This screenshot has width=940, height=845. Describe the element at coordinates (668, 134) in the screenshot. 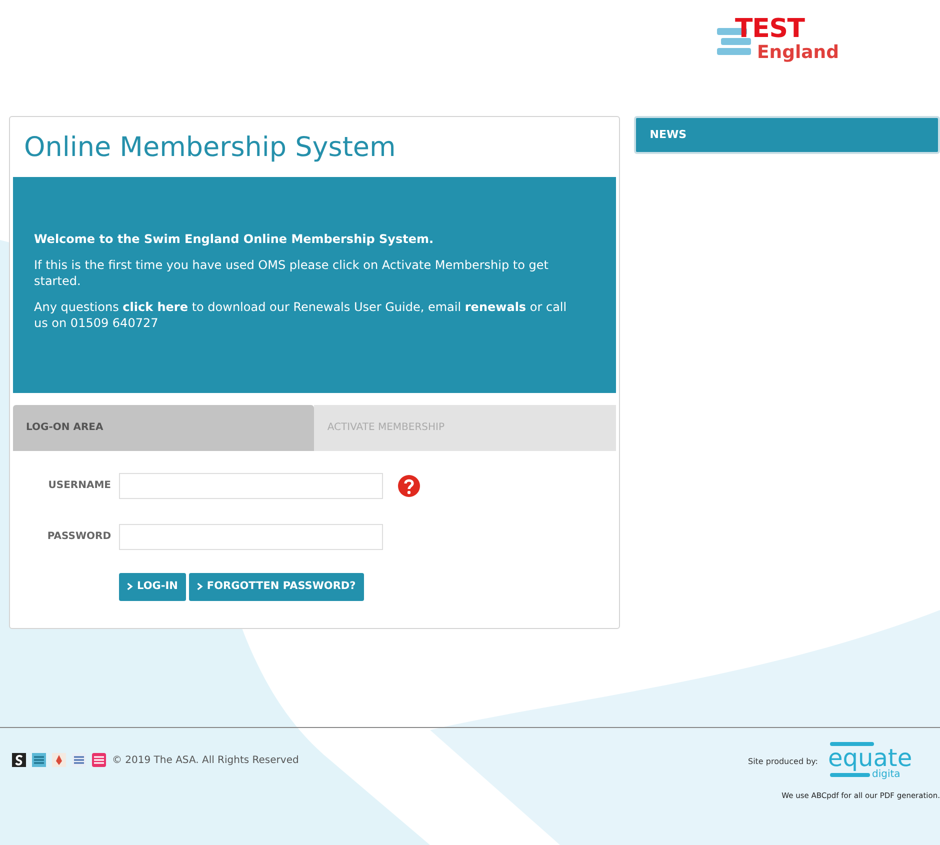

I see `news-title: NEWS` at that location.